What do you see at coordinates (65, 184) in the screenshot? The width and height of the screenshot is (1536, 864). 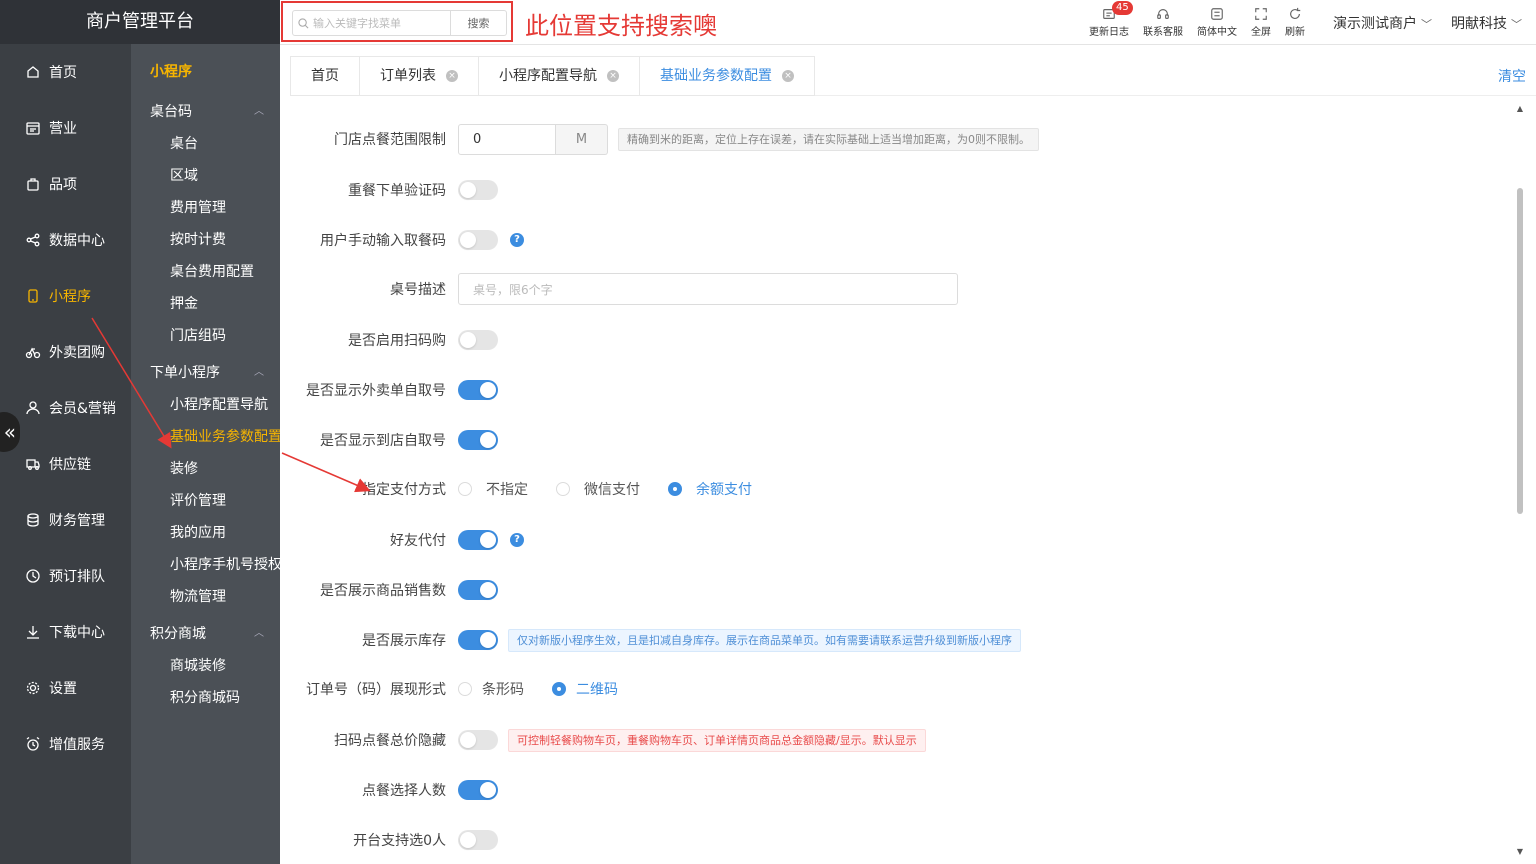 I see `nav-item-2: 品项` at bounding box center [65, 184].